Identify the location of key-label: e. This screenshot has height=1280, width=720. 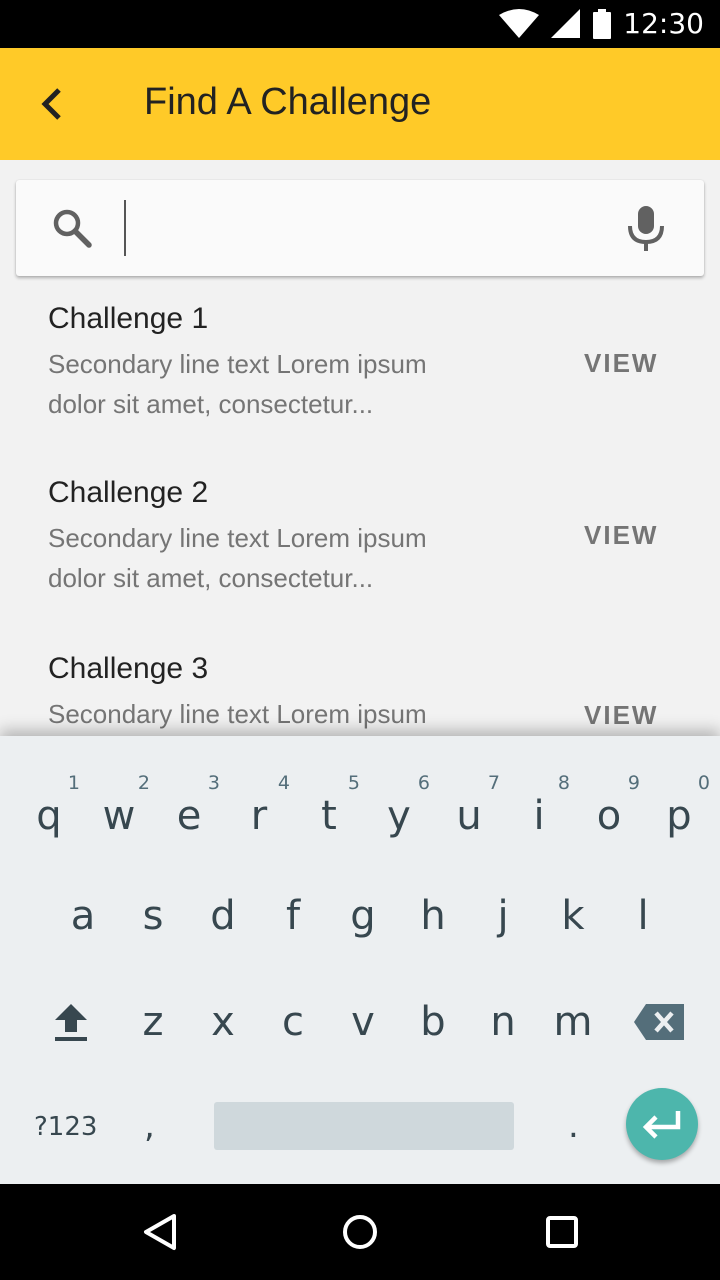
(189, 816).